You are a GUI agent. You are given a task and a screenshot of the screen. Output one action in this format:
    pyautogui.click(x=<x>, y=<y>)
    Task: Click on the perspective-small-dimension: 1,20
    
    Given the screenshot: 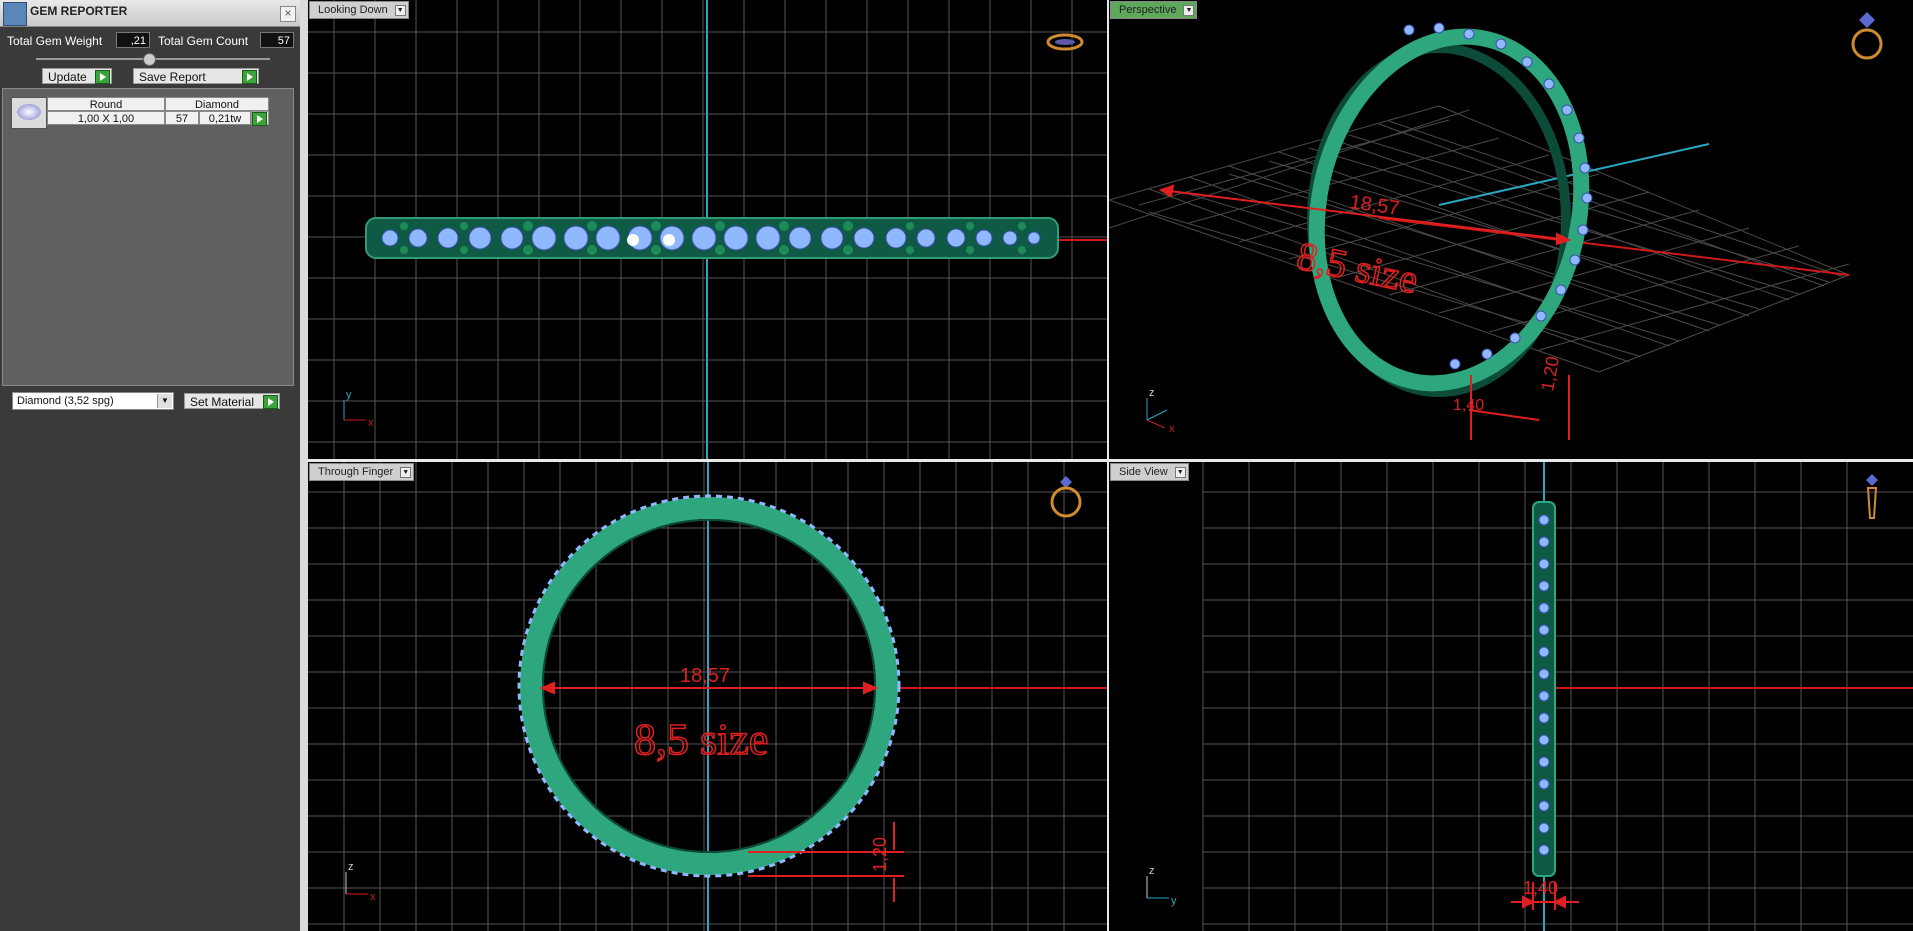 What is the action you would take?
    pyautogui.click(x=1550, y=374)
    